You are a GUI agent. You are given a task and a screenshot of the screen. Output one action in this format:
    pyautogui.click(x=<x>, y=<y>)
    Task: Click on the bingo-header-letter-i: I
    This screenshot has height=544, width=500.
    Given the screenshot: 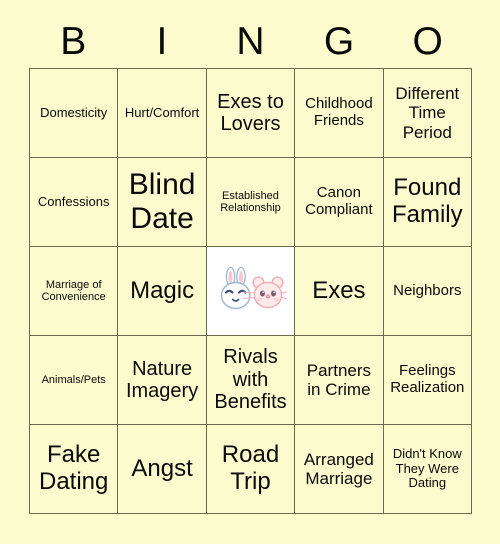 What is the action you would take?
    pyautogui.click(x=162, y=41)
    